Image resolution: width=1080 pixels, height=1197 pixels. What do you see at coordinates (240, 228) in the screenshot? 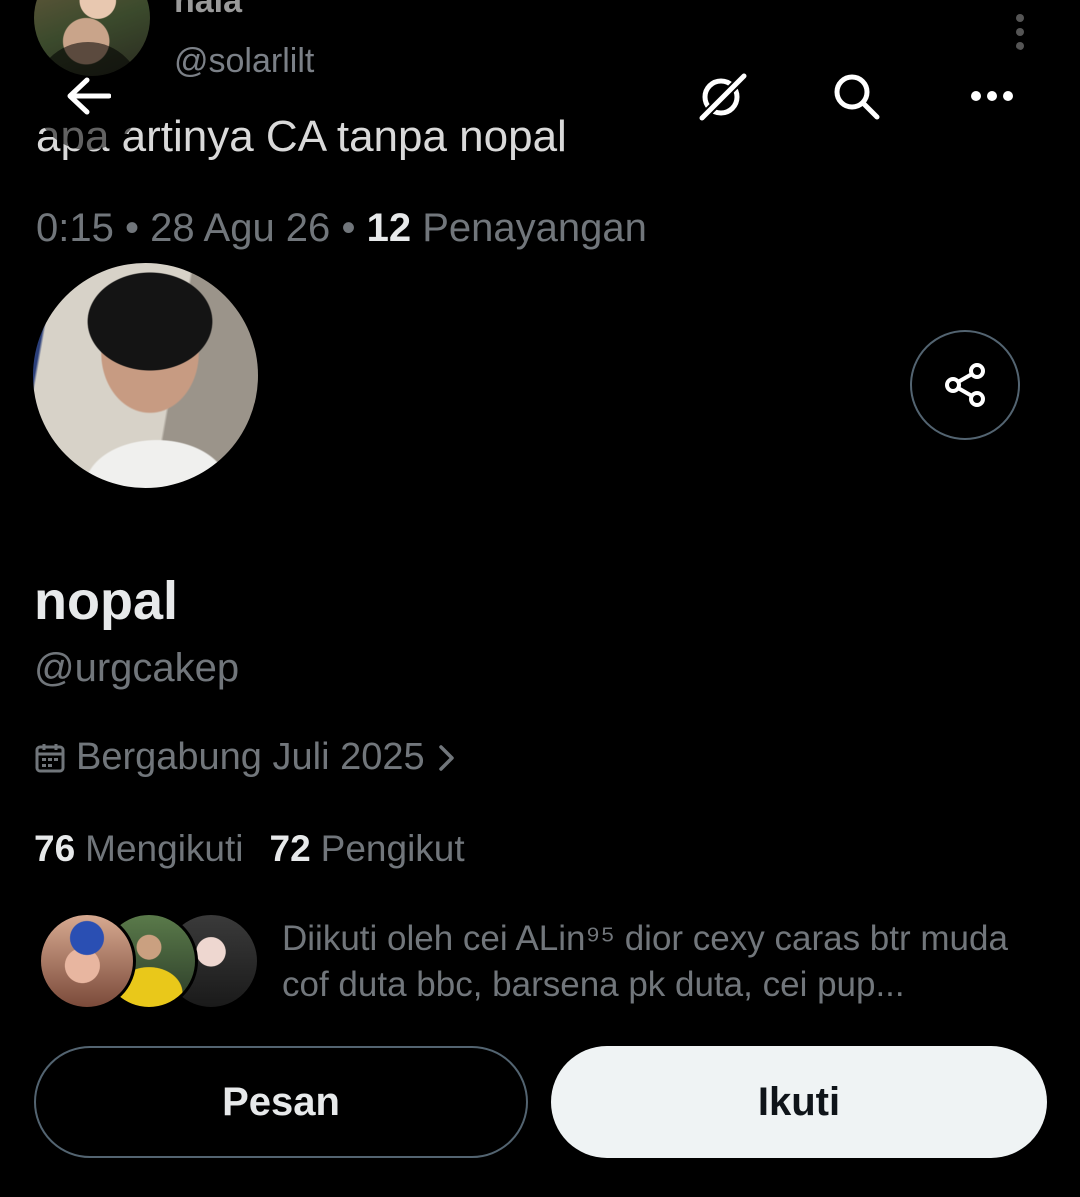
I see `tweet-date: 28 Agu 26` at bounding box center [240, 228].